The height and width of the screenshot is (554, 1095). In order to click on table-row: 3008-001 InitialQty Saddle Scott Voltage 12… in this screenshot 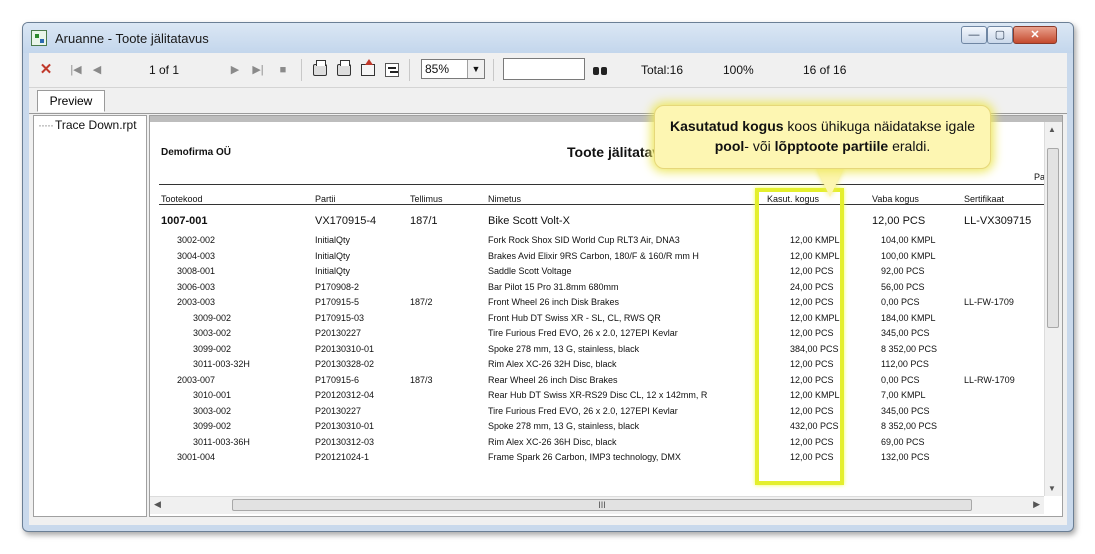, I will do `click(597, 273)`.